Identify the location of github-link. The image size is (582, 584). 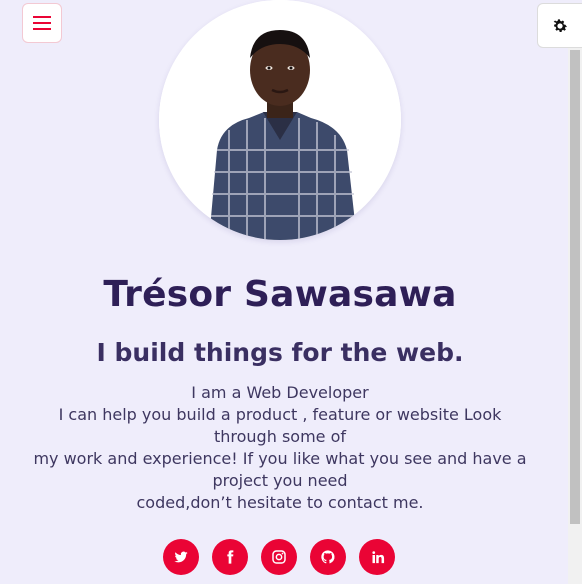
(328, 557).